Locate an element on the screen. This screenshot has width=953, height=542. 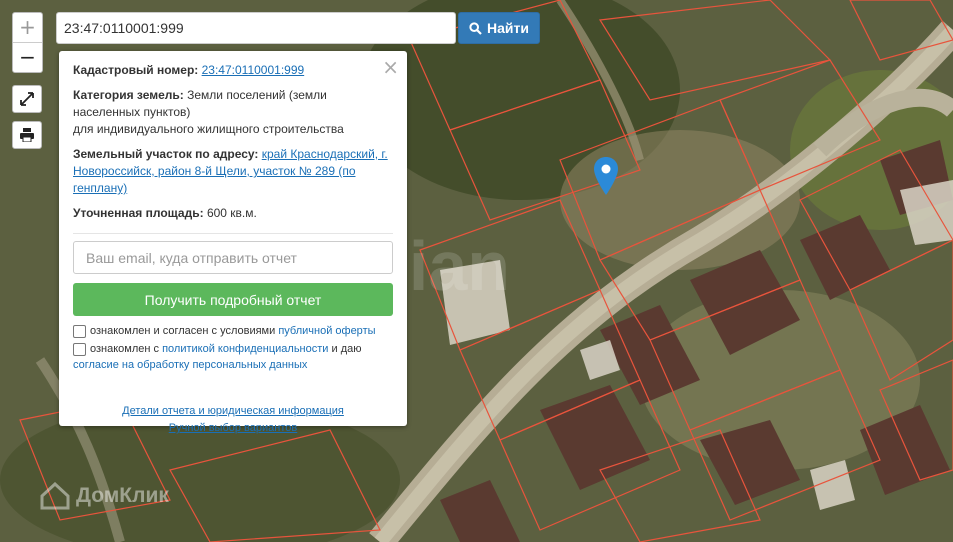
close-icon: × is located at coordinates (390, 67).